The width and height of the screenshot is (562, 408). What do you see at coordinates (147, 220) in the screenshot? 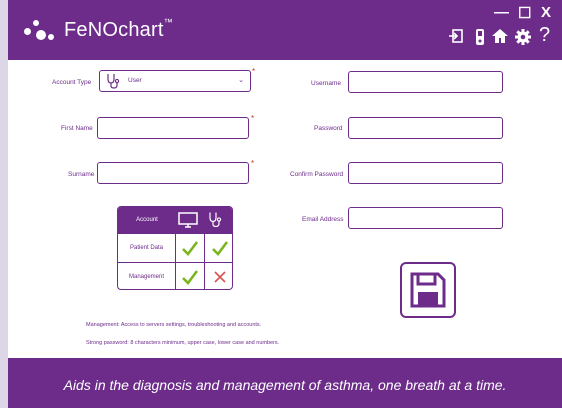
I see `permissions-header-label: Account` at bounding box center [147, 220].